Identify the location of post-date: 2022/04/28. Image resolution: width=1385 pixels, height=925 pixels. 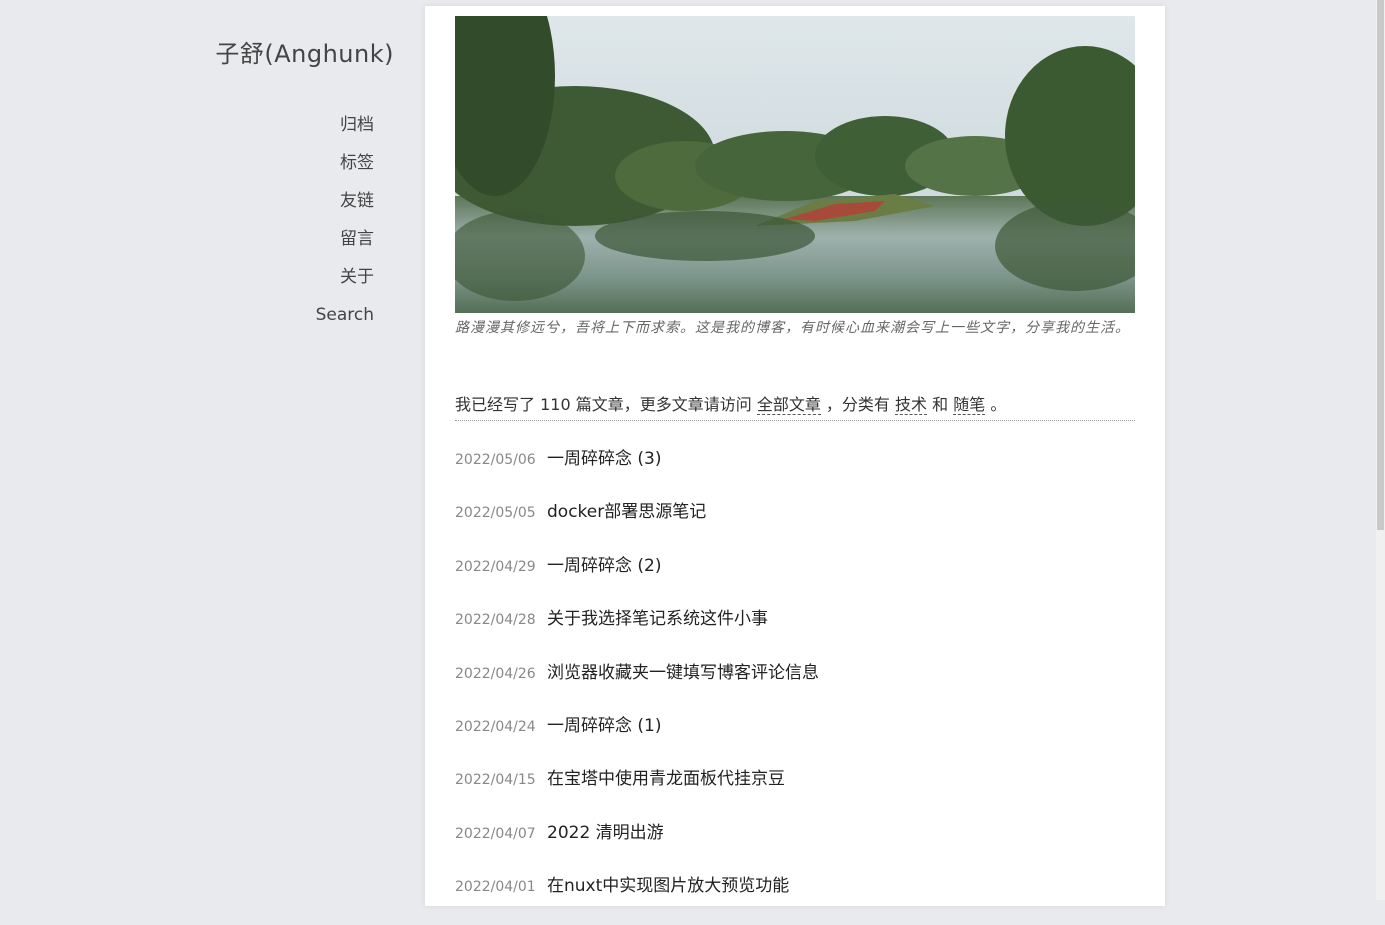
(495, 620).